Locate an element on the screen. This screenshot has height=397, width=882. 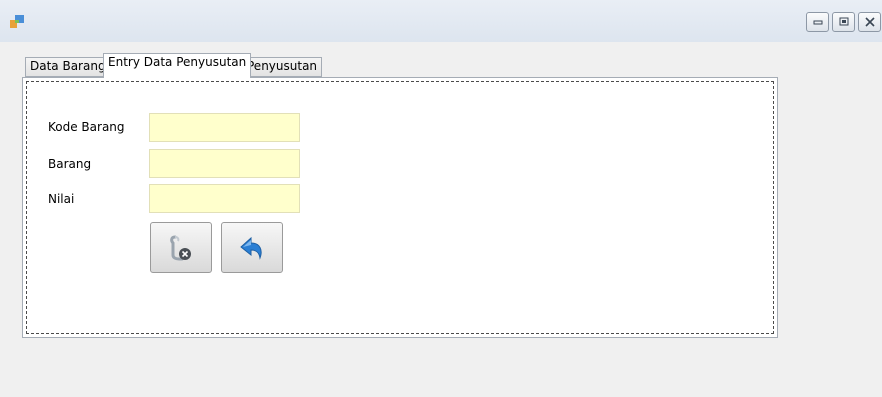
back-arrow-icon is located at coordinates (251, 248).